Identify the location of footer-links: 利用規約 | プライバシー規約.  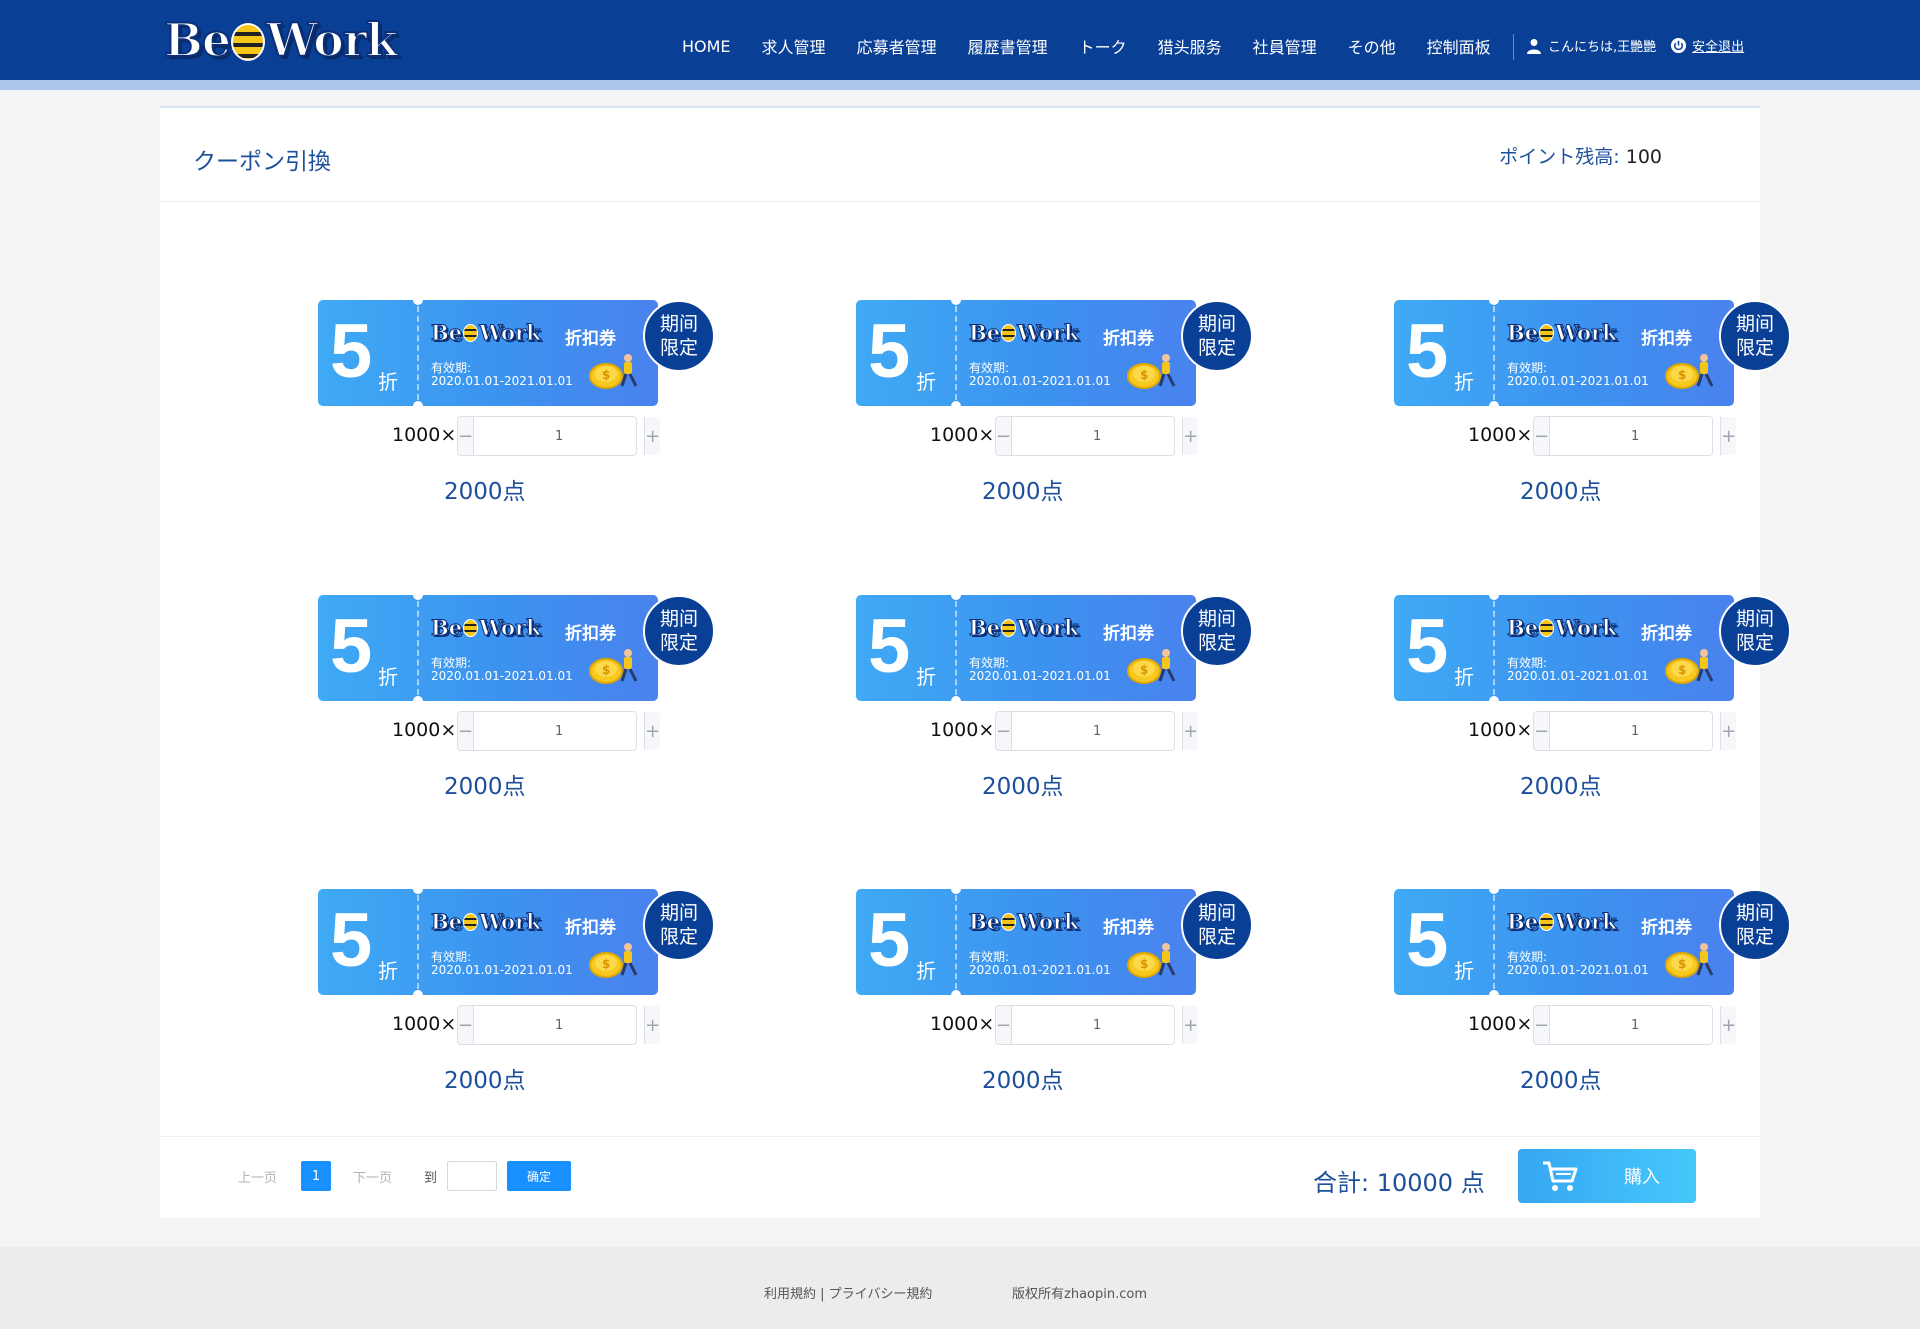
(848, 1292).